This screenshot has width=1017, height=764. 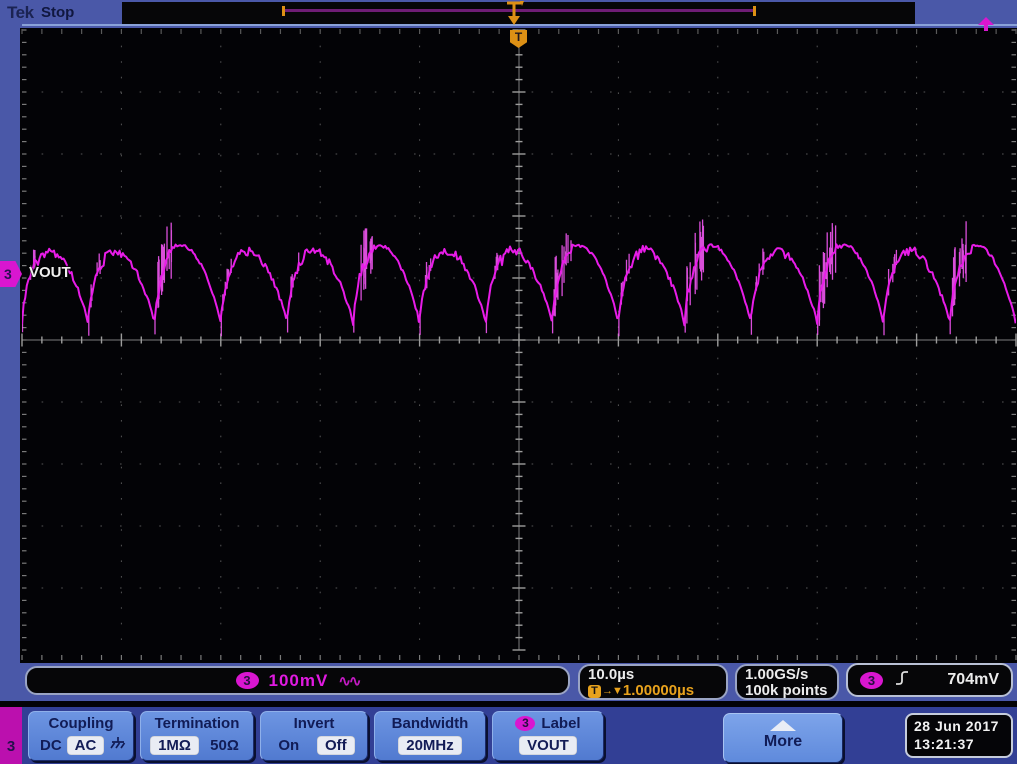 I want to click on channel3-badge: 3, so click(x=247, y=680).